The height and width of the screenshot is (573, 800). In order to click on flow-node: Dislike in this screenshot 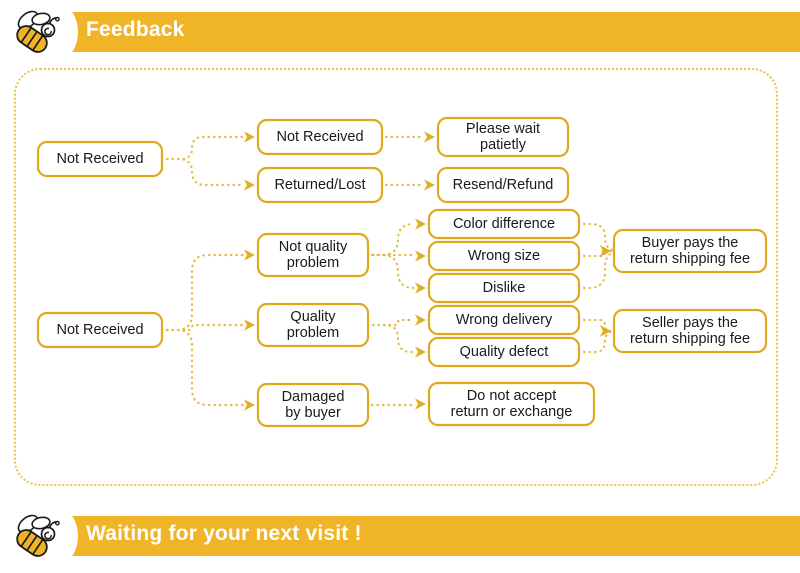, I will do `click(504, 288)`.